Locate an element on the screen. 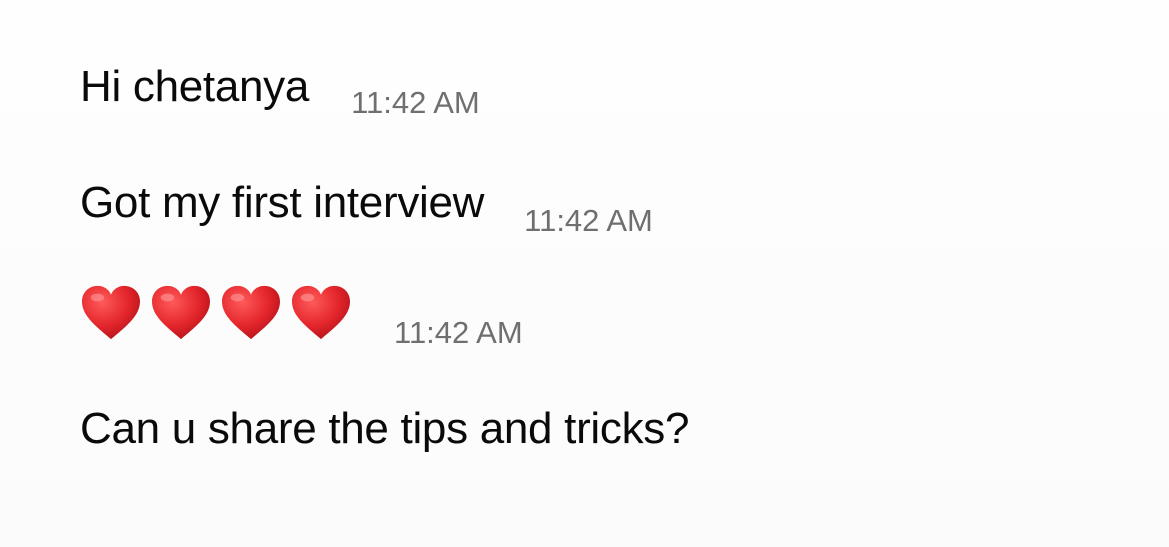 Image resolution: width=1169 pixels, height=547 pixels. message-text: Can u share the tips and tricks? is located at coordinates (385, 428).